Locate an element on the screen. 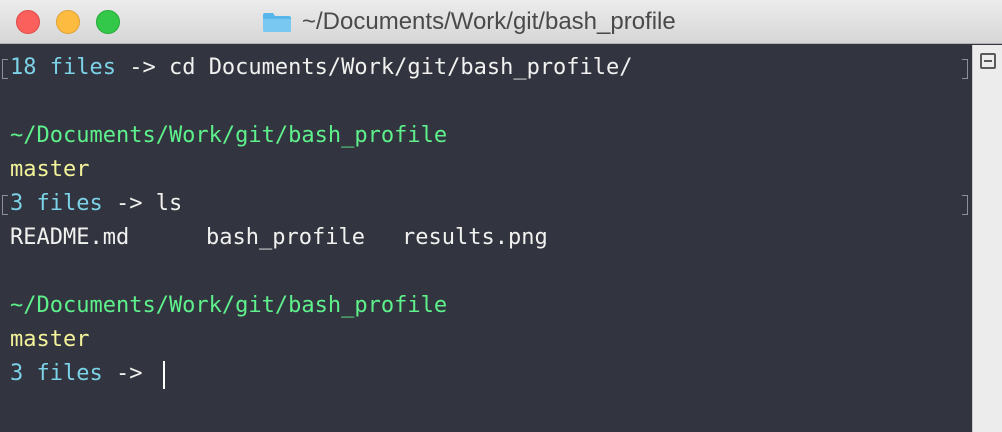  command-text: cd Documents/Work/git/bash_profile/ is located at coordinates (400, 67).